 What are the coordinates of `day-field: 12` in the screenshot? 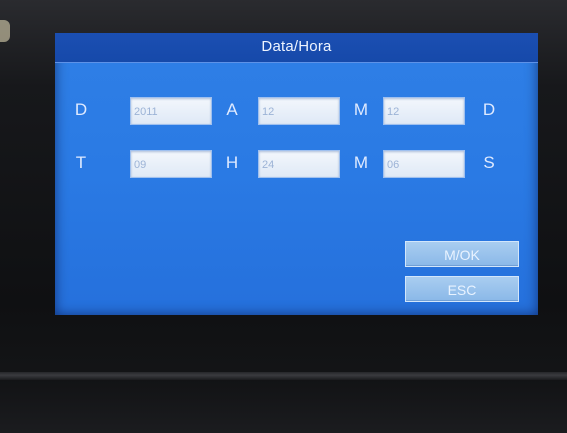 It's located at (424, 111).